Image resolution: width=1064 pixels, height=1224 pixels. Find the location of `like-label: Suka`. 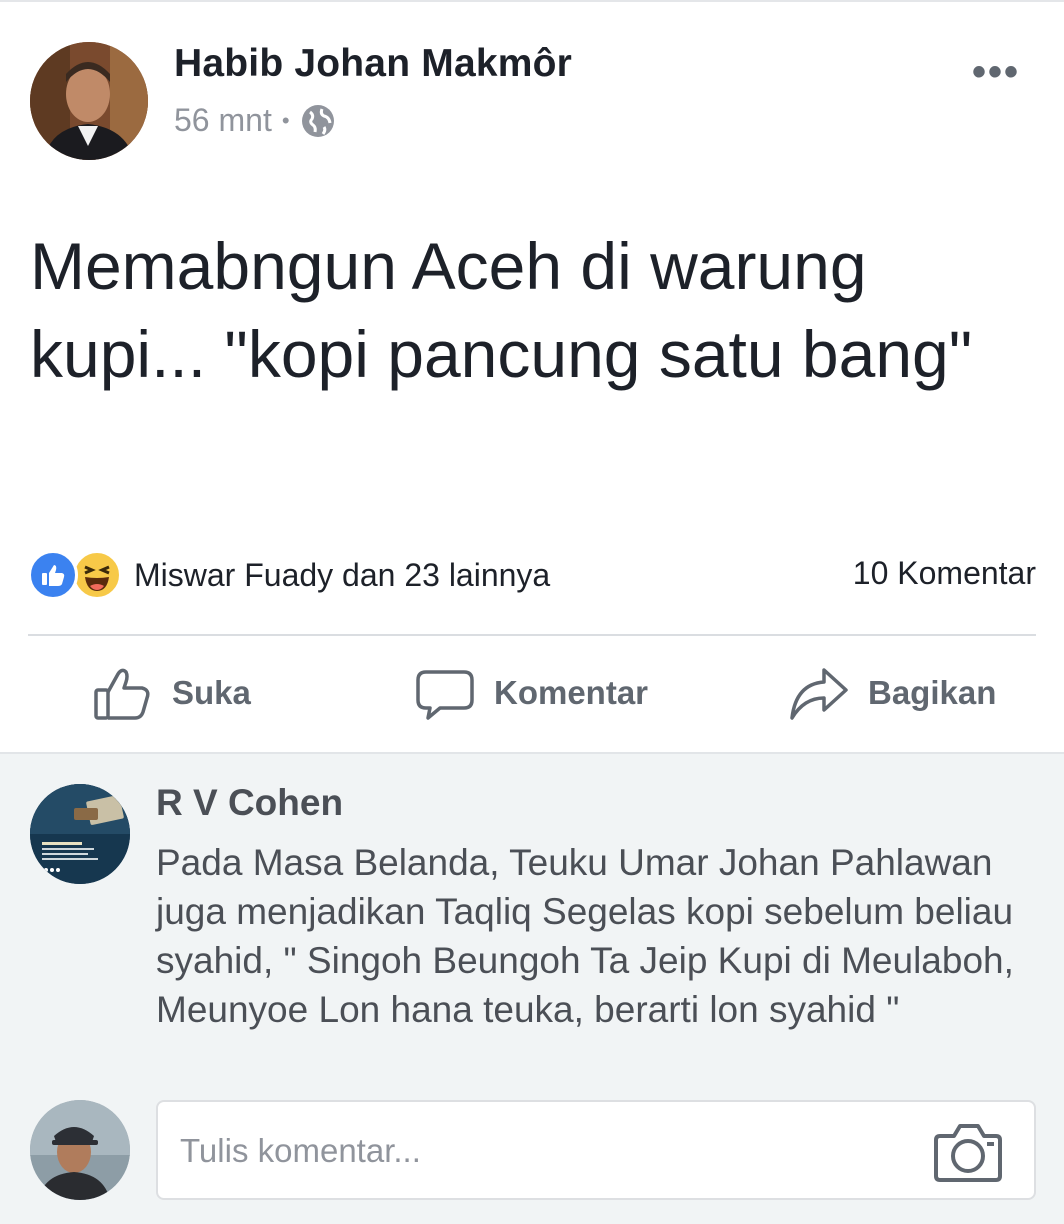

like-label: Suka is located at coordinates (211, 692).